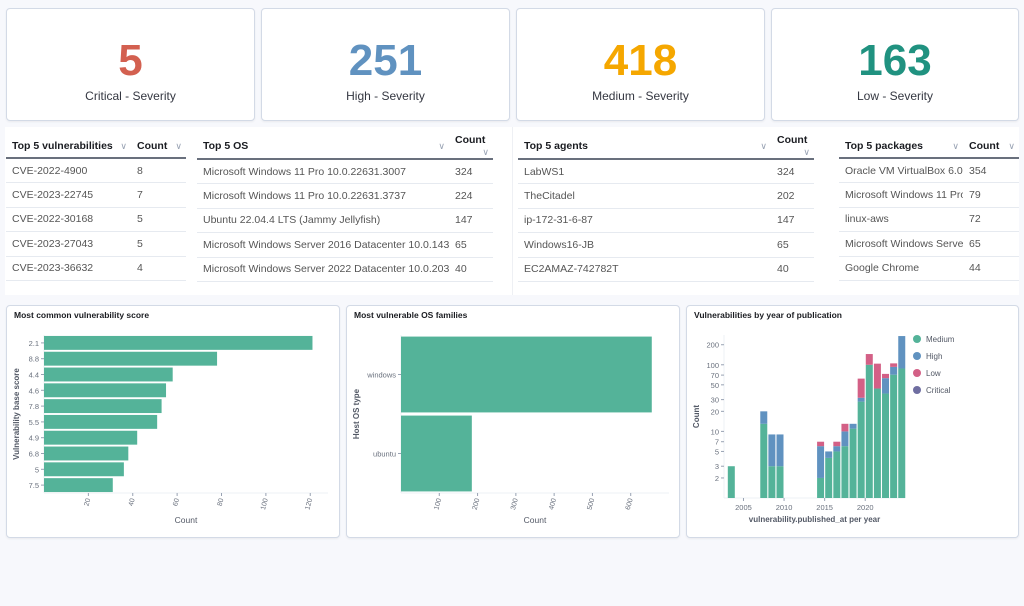 This screenshot has width=1024, height=606. Describe the element at coordinates (34, 422) in the screenshot. I see `y-tick-label: 5.5` at that location.